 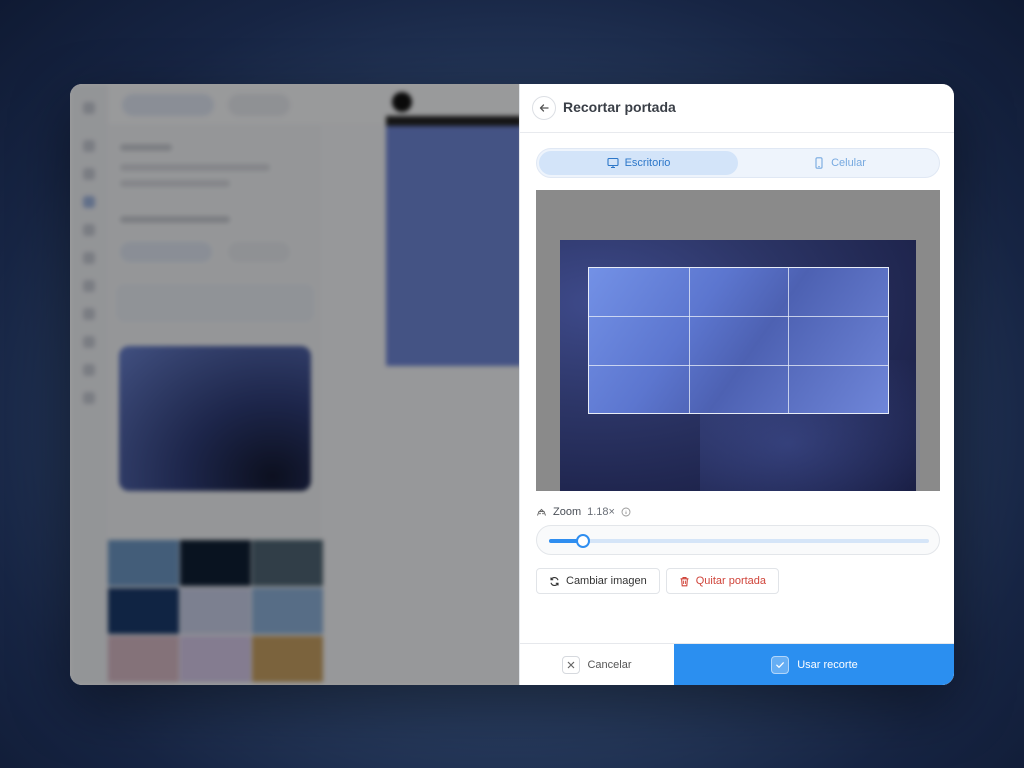 I want to click on info-icon, so click(x=626, y=512).